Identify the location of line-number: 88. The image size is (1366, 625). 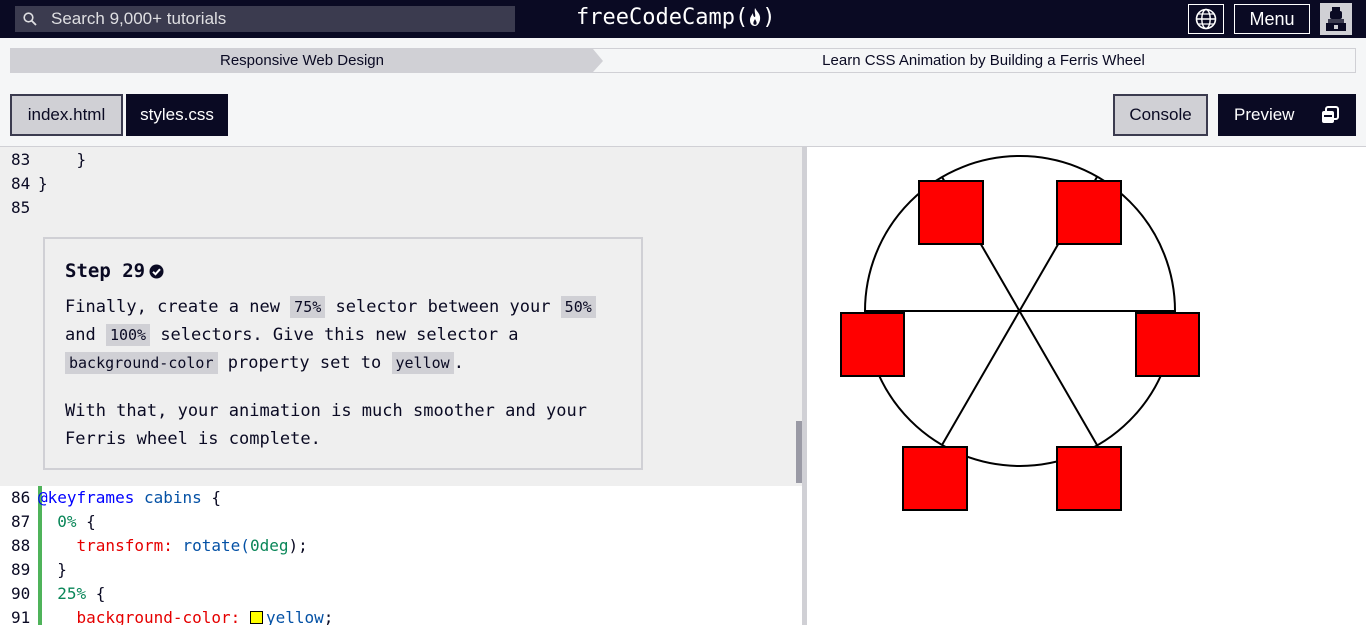
(21, 545).